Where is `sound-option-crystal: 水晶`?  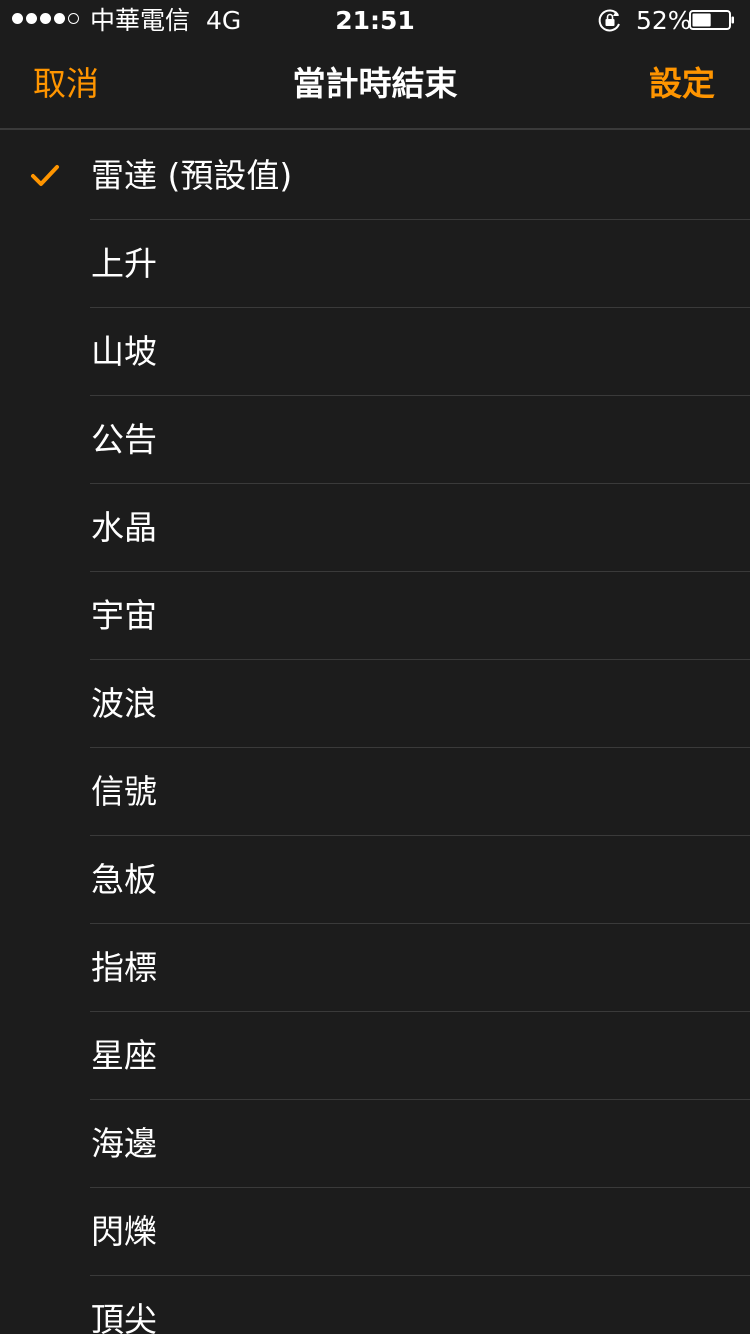
sound-option-crystal: 水晶 is located at coordinates (375, 528).